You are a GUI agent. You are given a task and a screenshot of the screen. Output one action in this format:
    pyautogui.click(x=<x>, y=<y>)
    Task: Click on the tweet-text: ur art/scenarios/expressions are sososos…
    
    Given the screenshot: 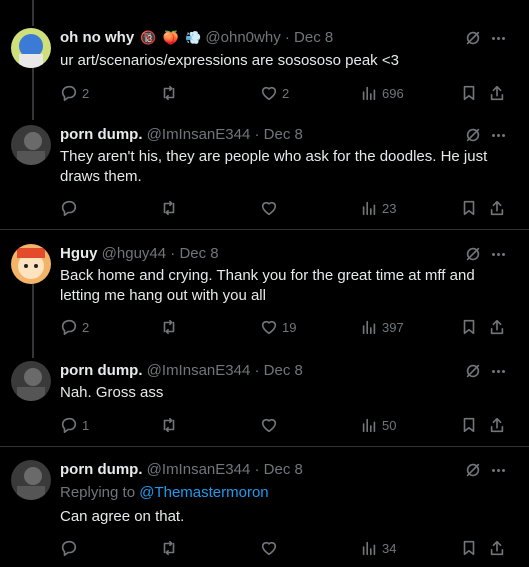 What is the action you would take?
    pyautogui.click(x=229, y=60)
    